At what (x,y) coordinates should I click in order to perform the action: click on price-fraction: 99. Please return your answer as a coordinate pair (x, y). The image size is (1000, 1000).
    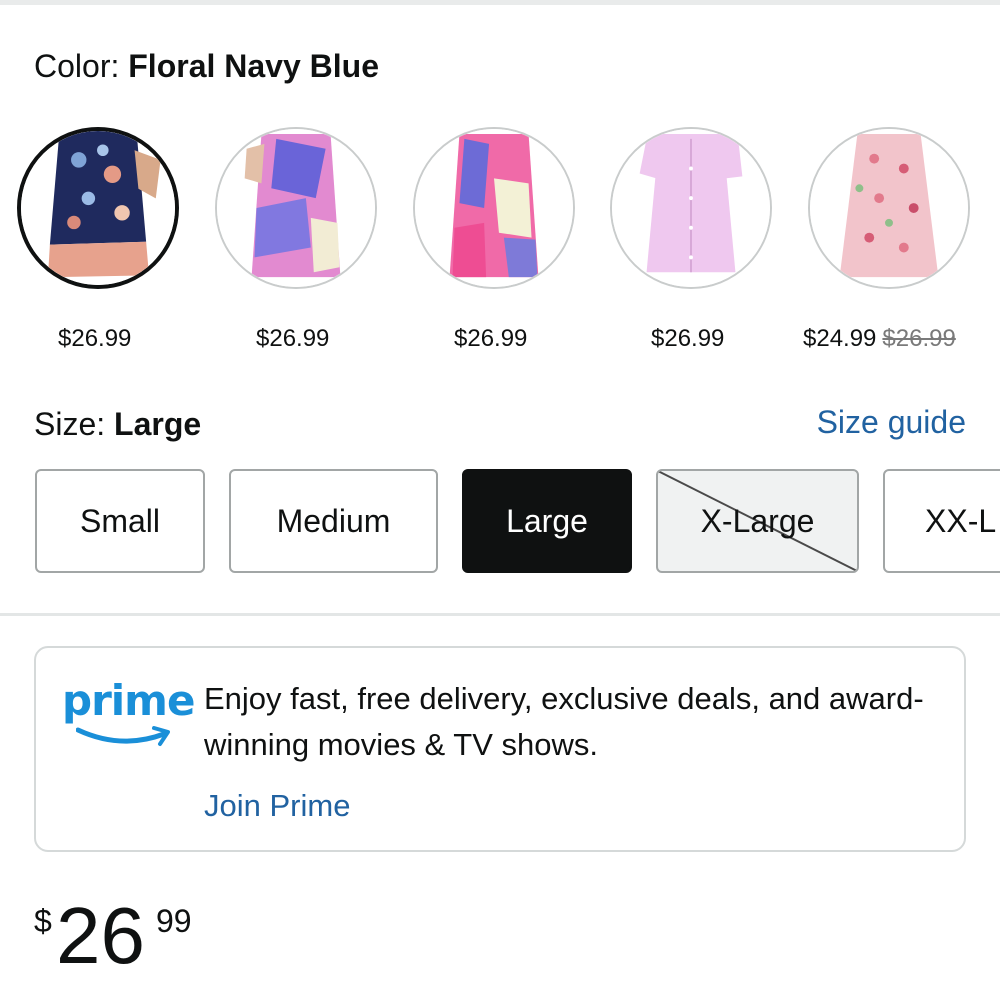
    Looking at the image, I should click on (174, 921).